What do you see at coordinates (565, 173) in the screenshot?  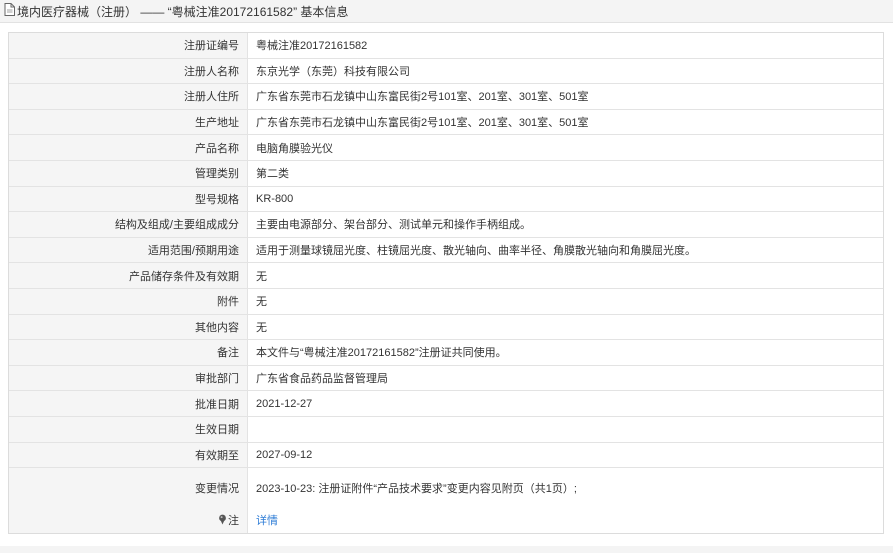 I see `row-value: 第二类` at bounding box center [565, 173].